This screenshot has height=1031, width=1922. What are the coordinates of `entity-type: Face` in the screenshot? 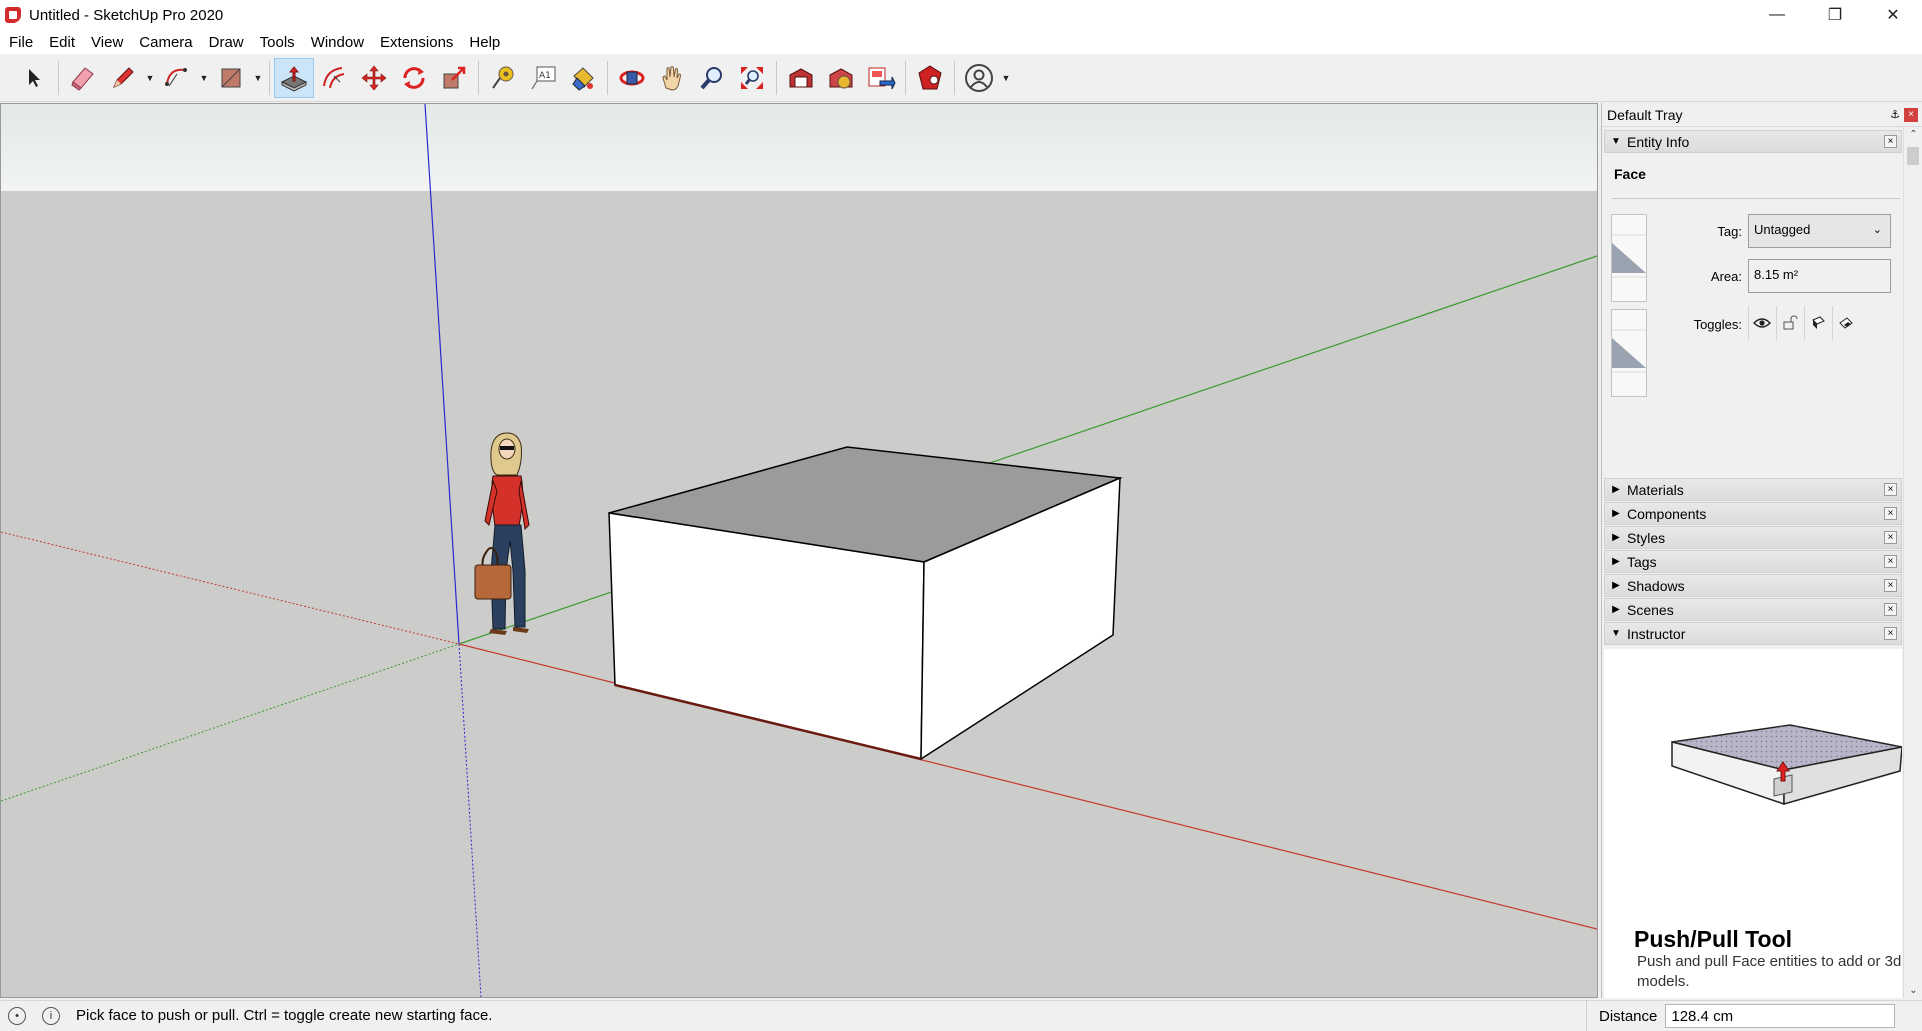 It's located at (1630, 174).